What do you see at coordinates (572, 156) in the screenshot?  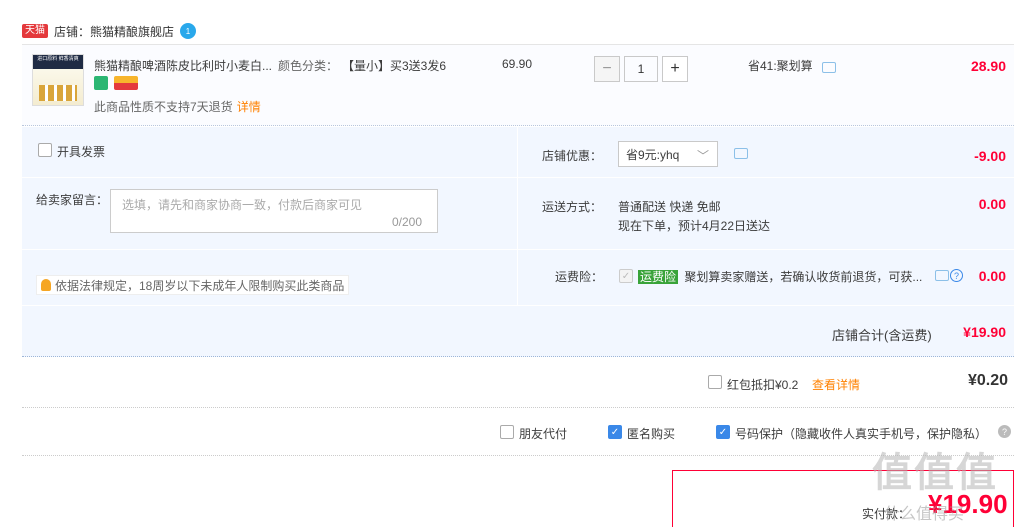 I see `shop-discount-label: 店铺优惠：` at bounding box center [572, 156].